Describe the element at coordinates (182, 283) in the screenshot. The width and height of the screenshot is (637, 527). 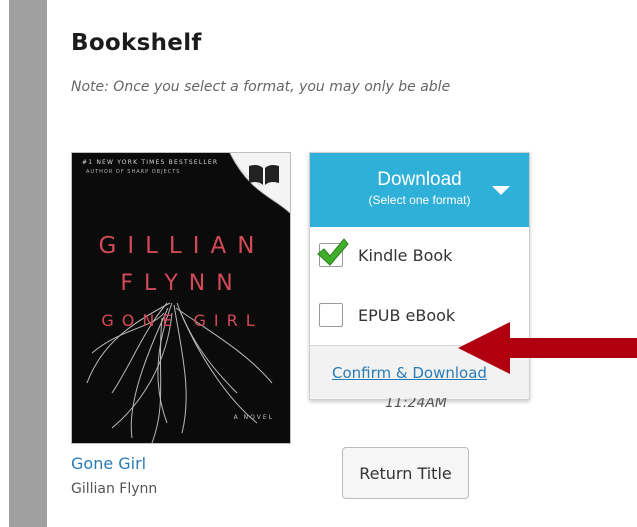
I see `cover-author-last: FLYNN` at that location.